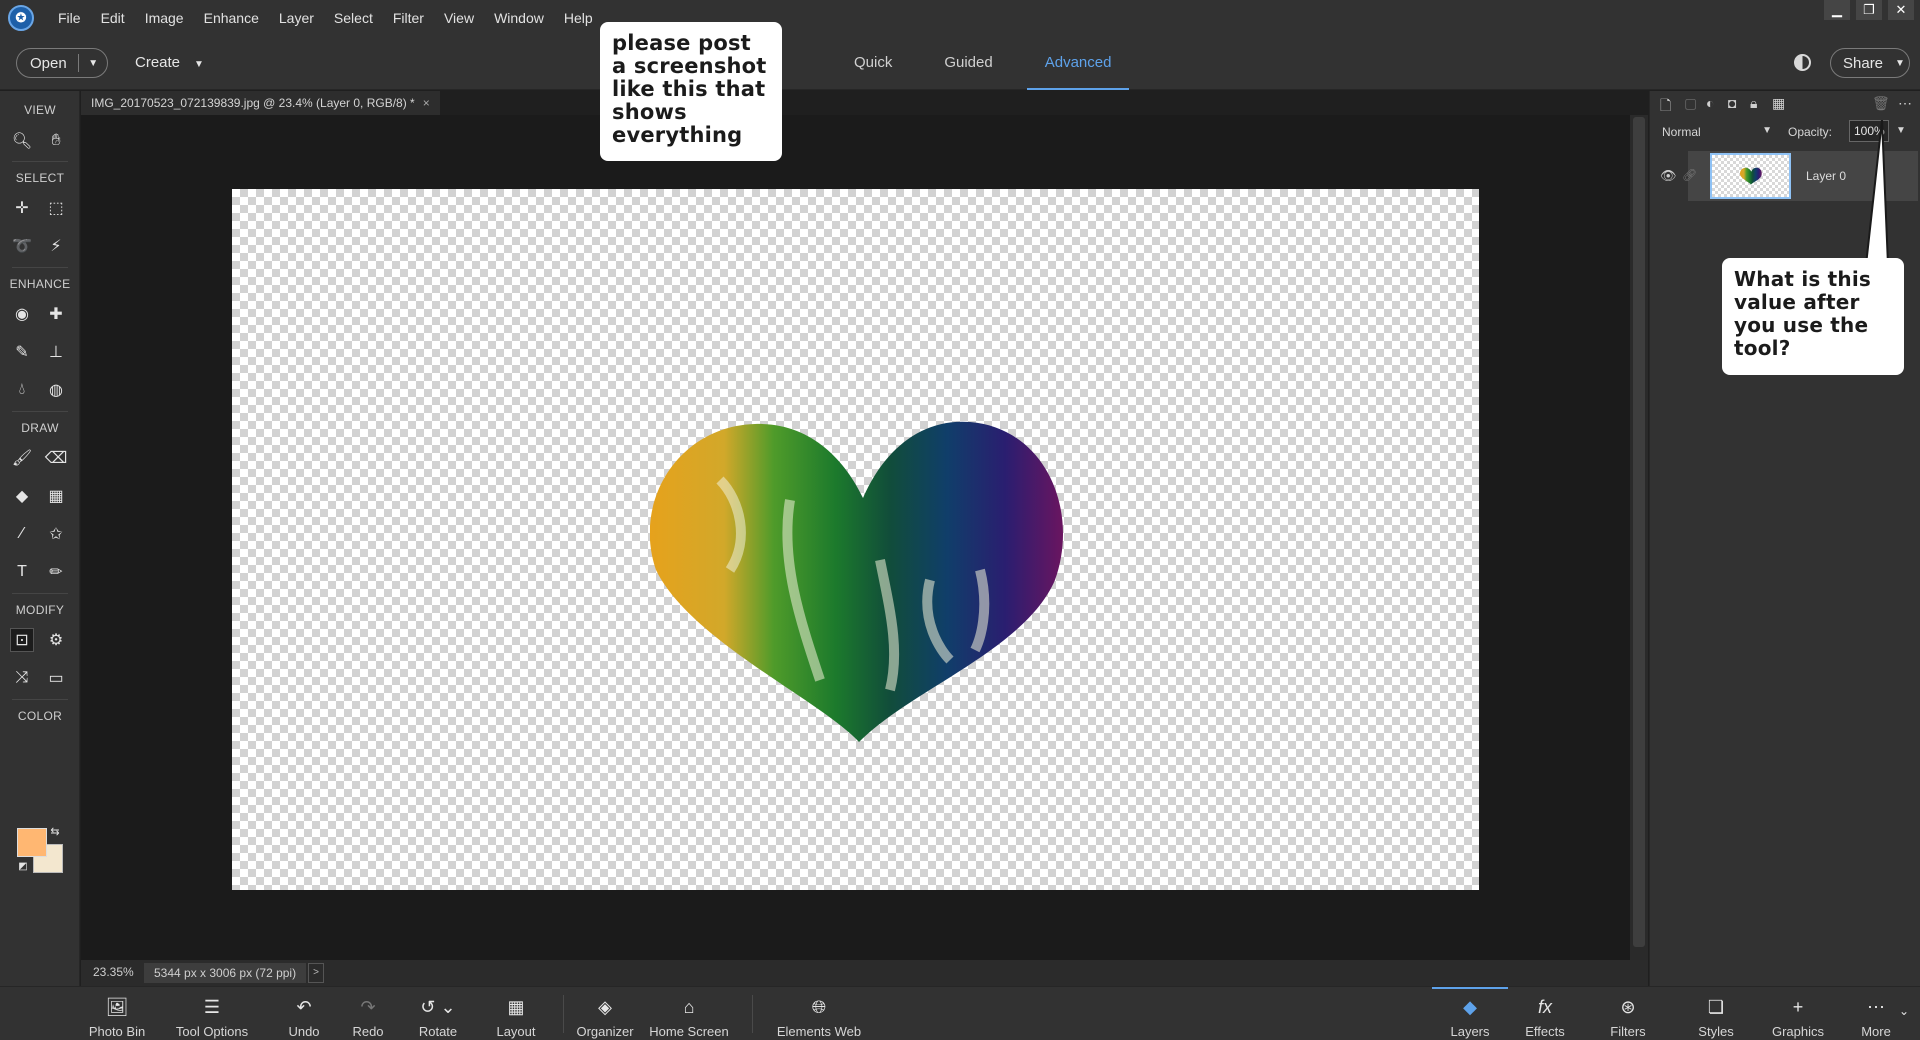 The height and width of the screenshot is (1040, 1920). What do you see at coordinates (22, 458) in the screenshot?
I see `brush-tool-icon: 🖌︎` at bounding box center [22, 458].